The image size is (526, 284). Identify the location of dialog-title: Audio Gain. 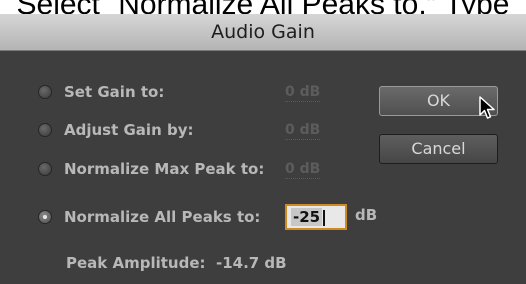
(263, 32).